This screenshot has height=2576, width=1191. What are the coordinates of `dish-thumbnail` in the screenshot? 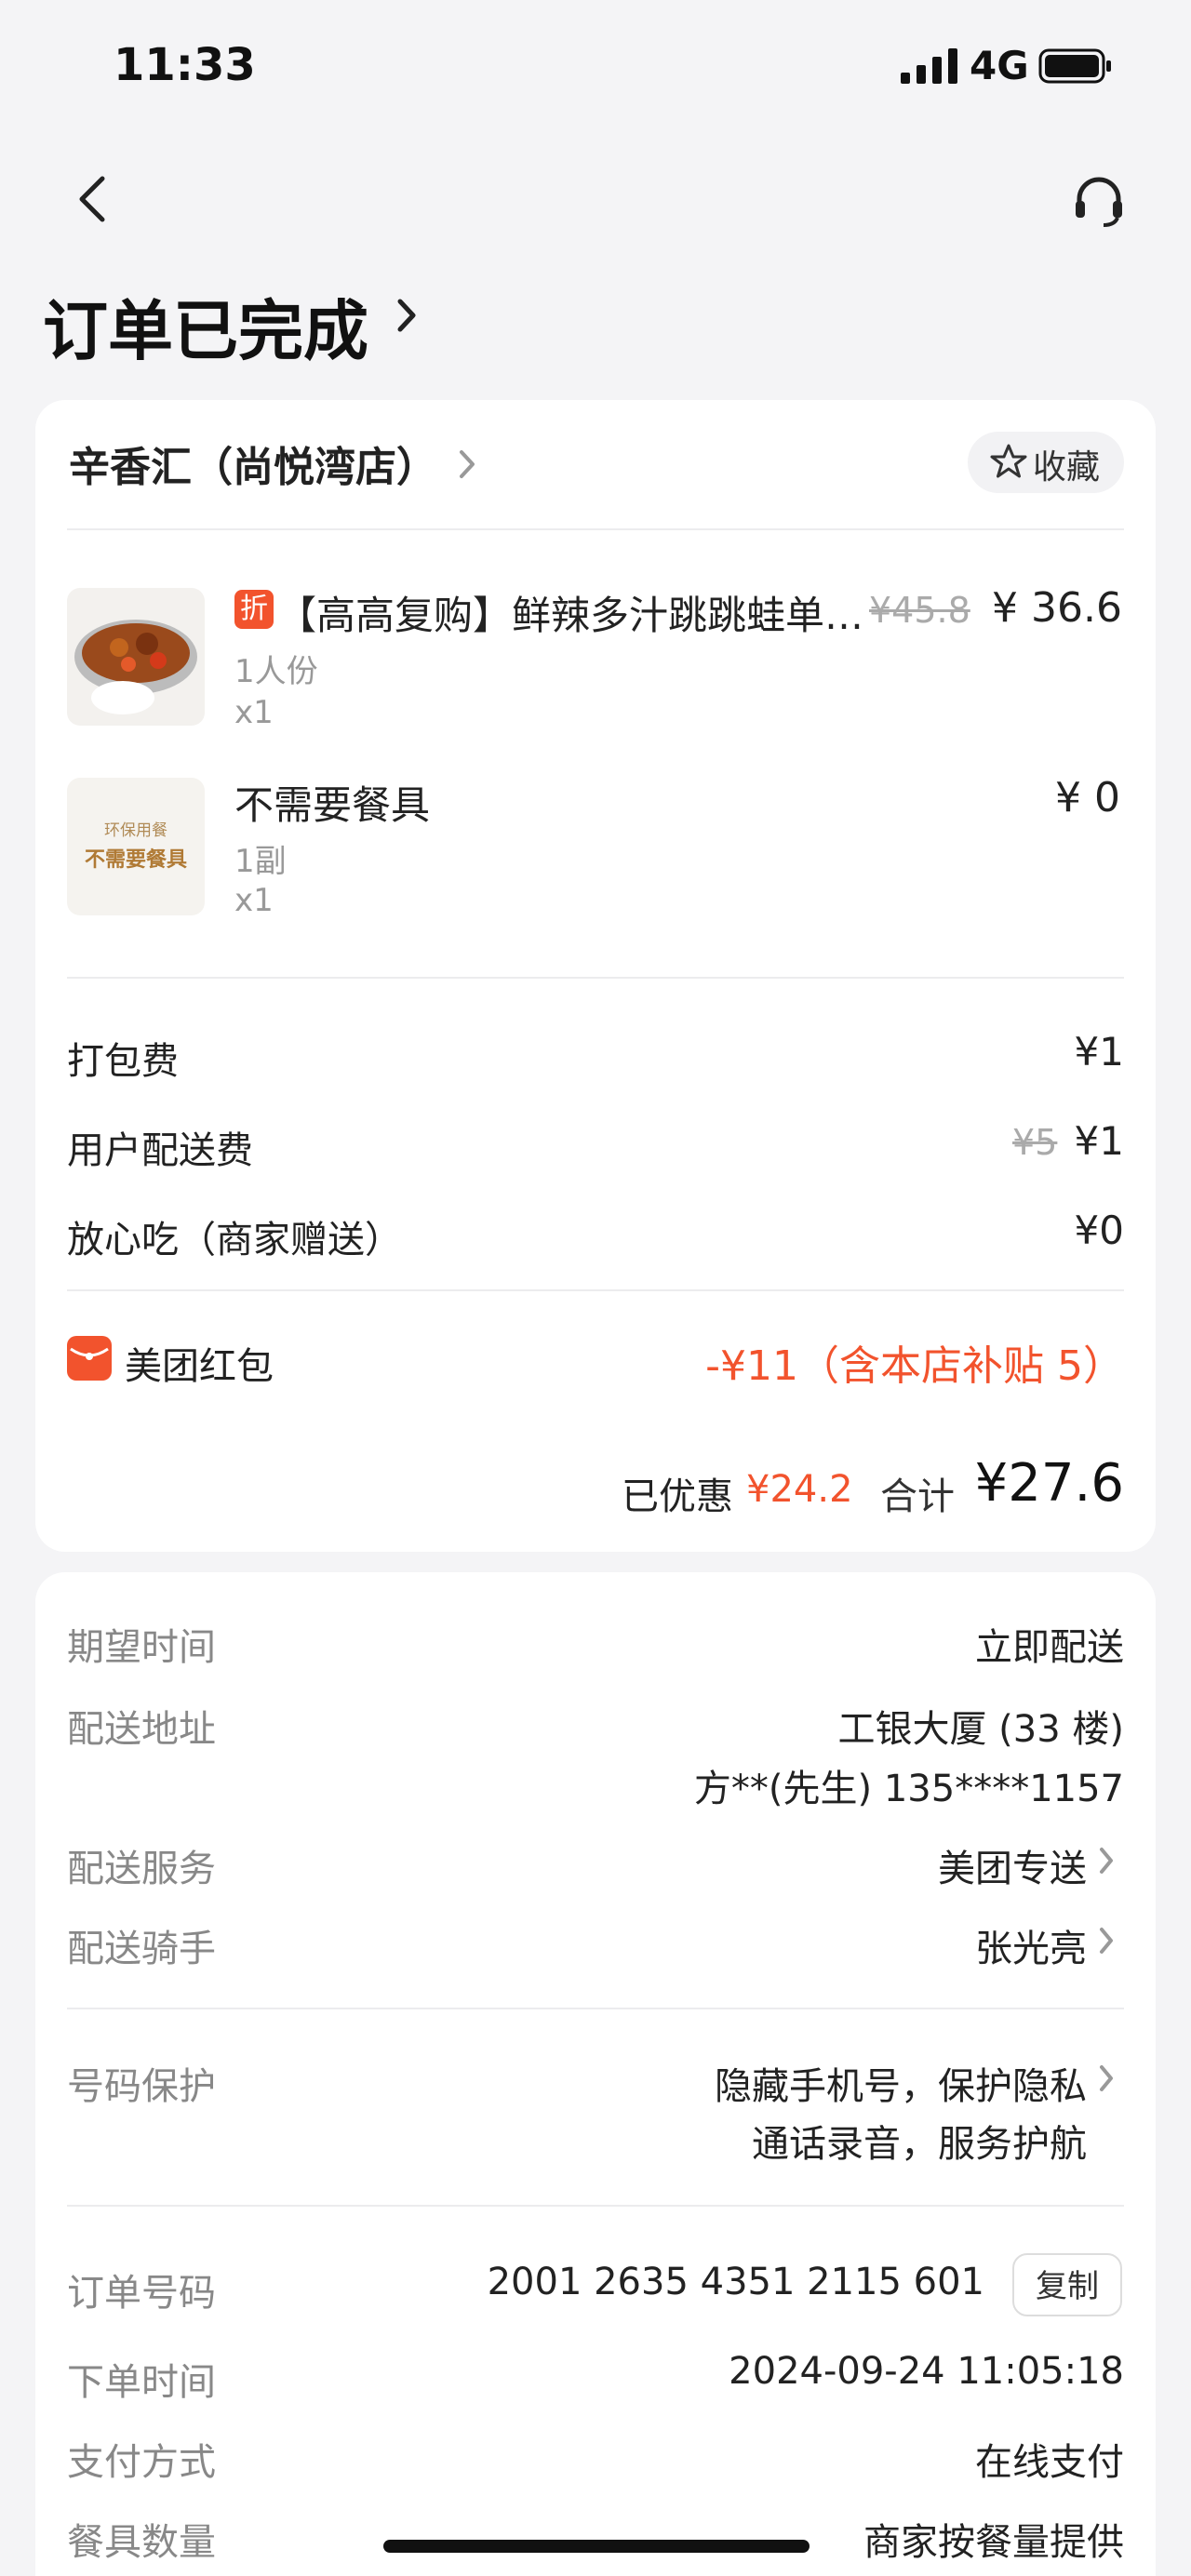 It's located at (136, 657).